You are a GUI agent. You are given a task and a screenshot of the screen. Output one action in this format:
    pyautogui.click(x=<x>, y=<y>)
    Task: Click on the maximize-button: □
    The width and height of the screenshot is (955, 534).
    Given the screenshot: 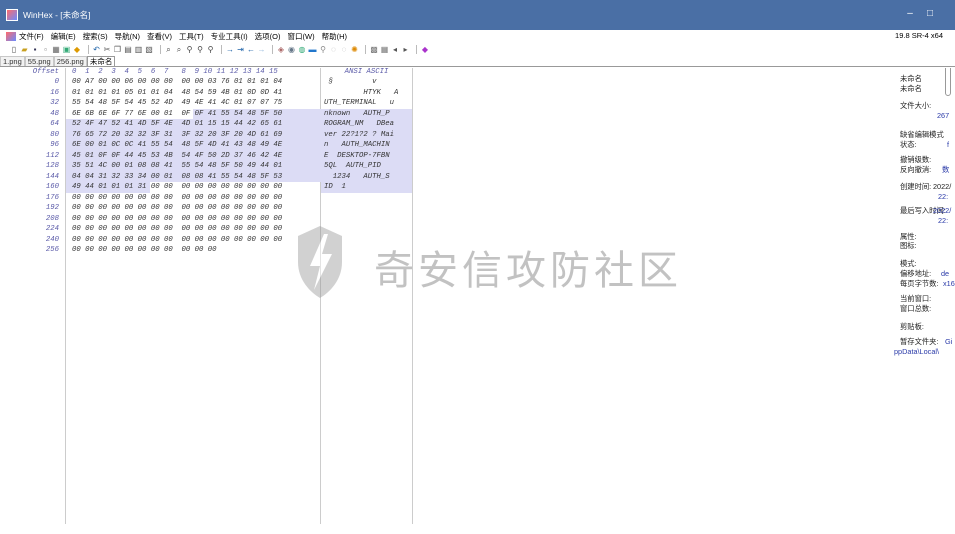 What is the action you would take?
    pyautogui.click(x=930, y=13)
    